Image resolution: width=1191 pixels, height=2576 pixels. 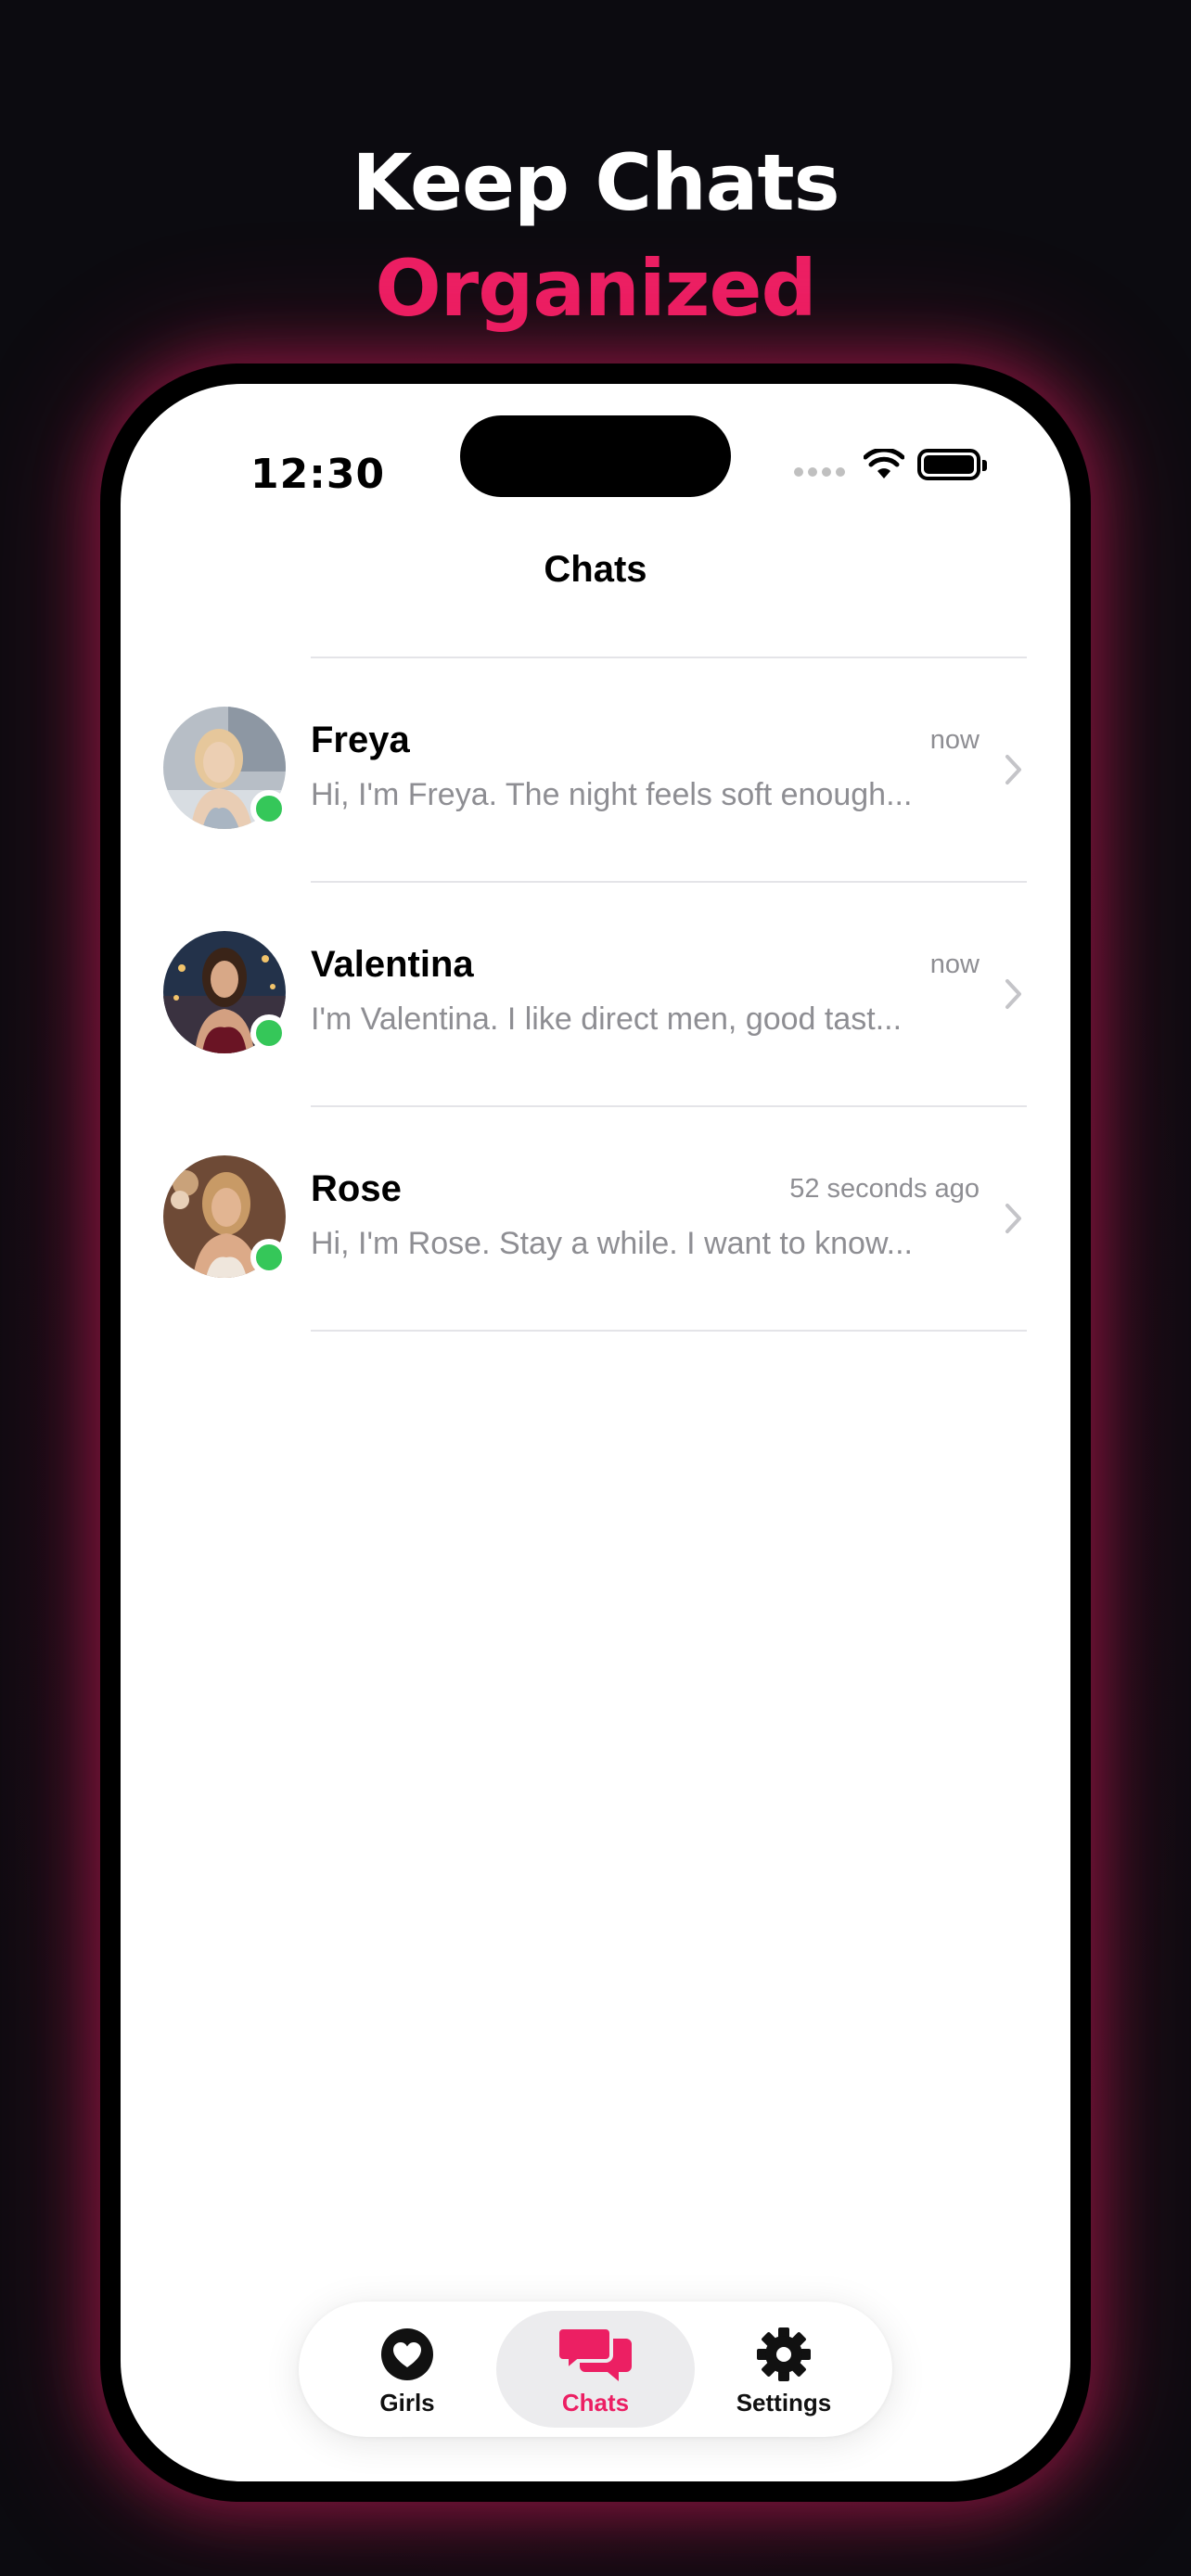 I want to click on chat-name: Rose, so click(x=356, y=1189).